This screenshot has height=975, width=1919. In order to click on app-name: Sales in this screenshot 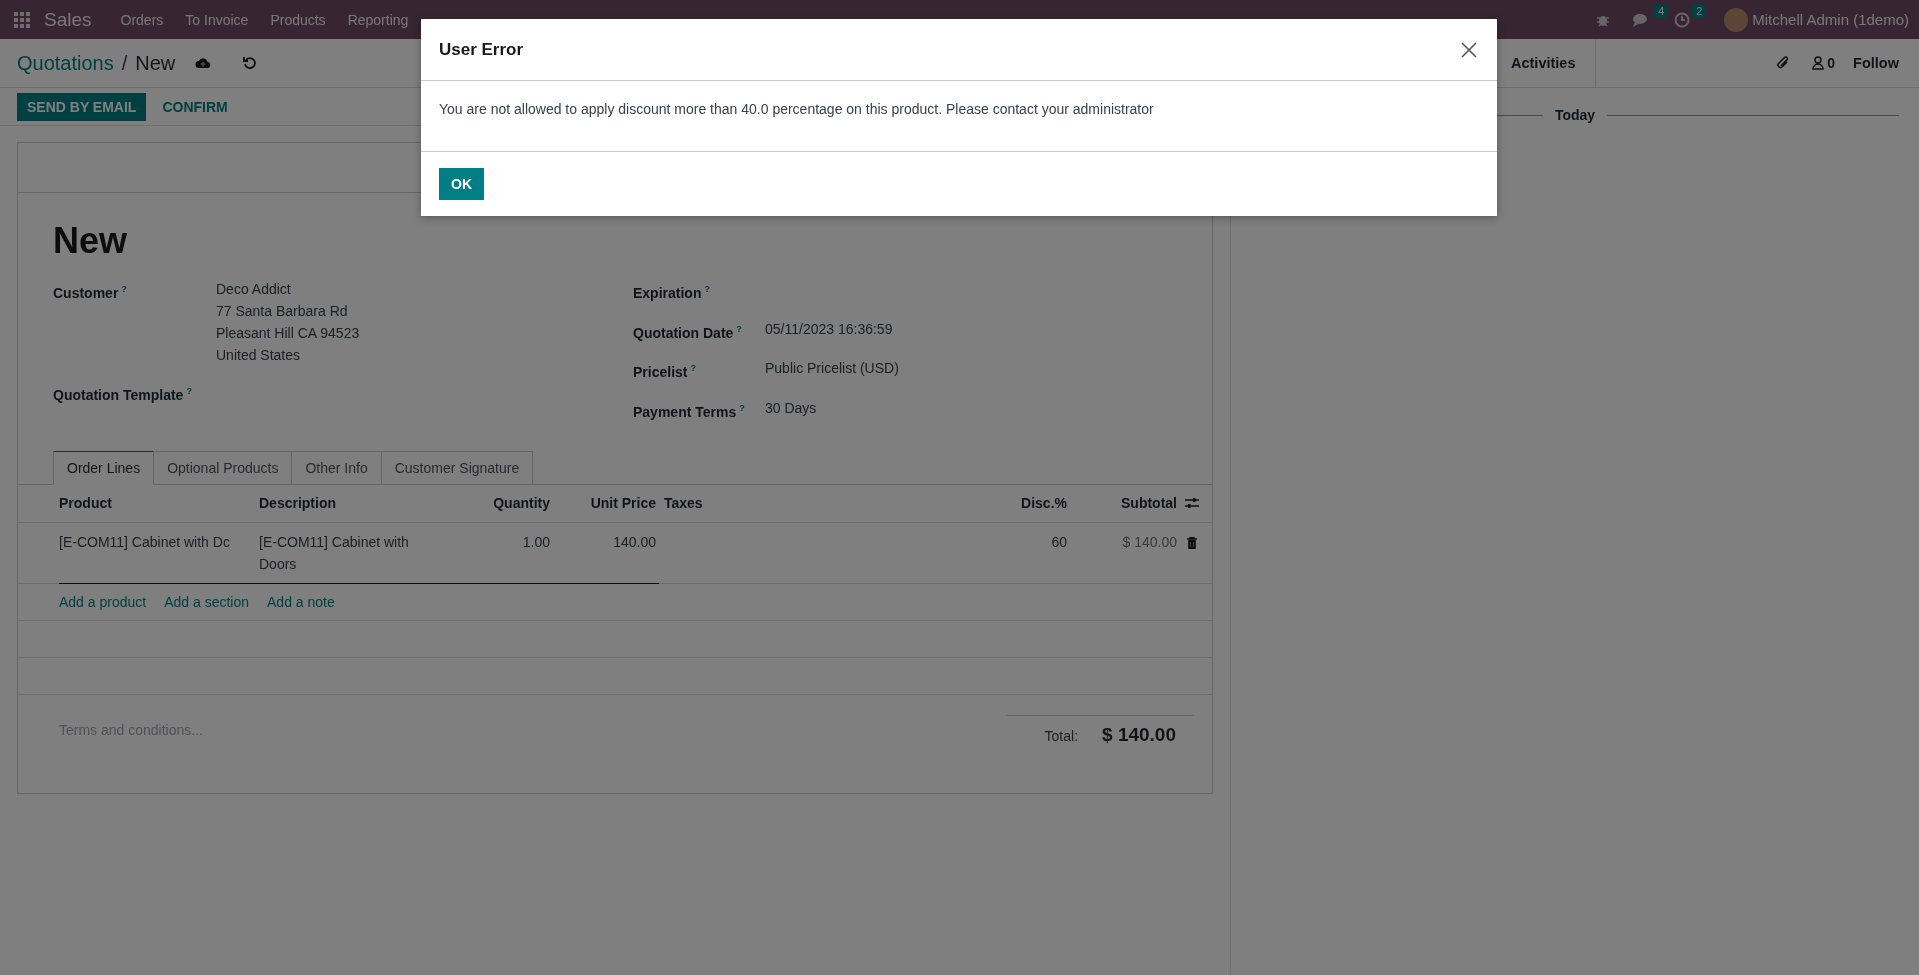, I will do `click(68, 19)`.